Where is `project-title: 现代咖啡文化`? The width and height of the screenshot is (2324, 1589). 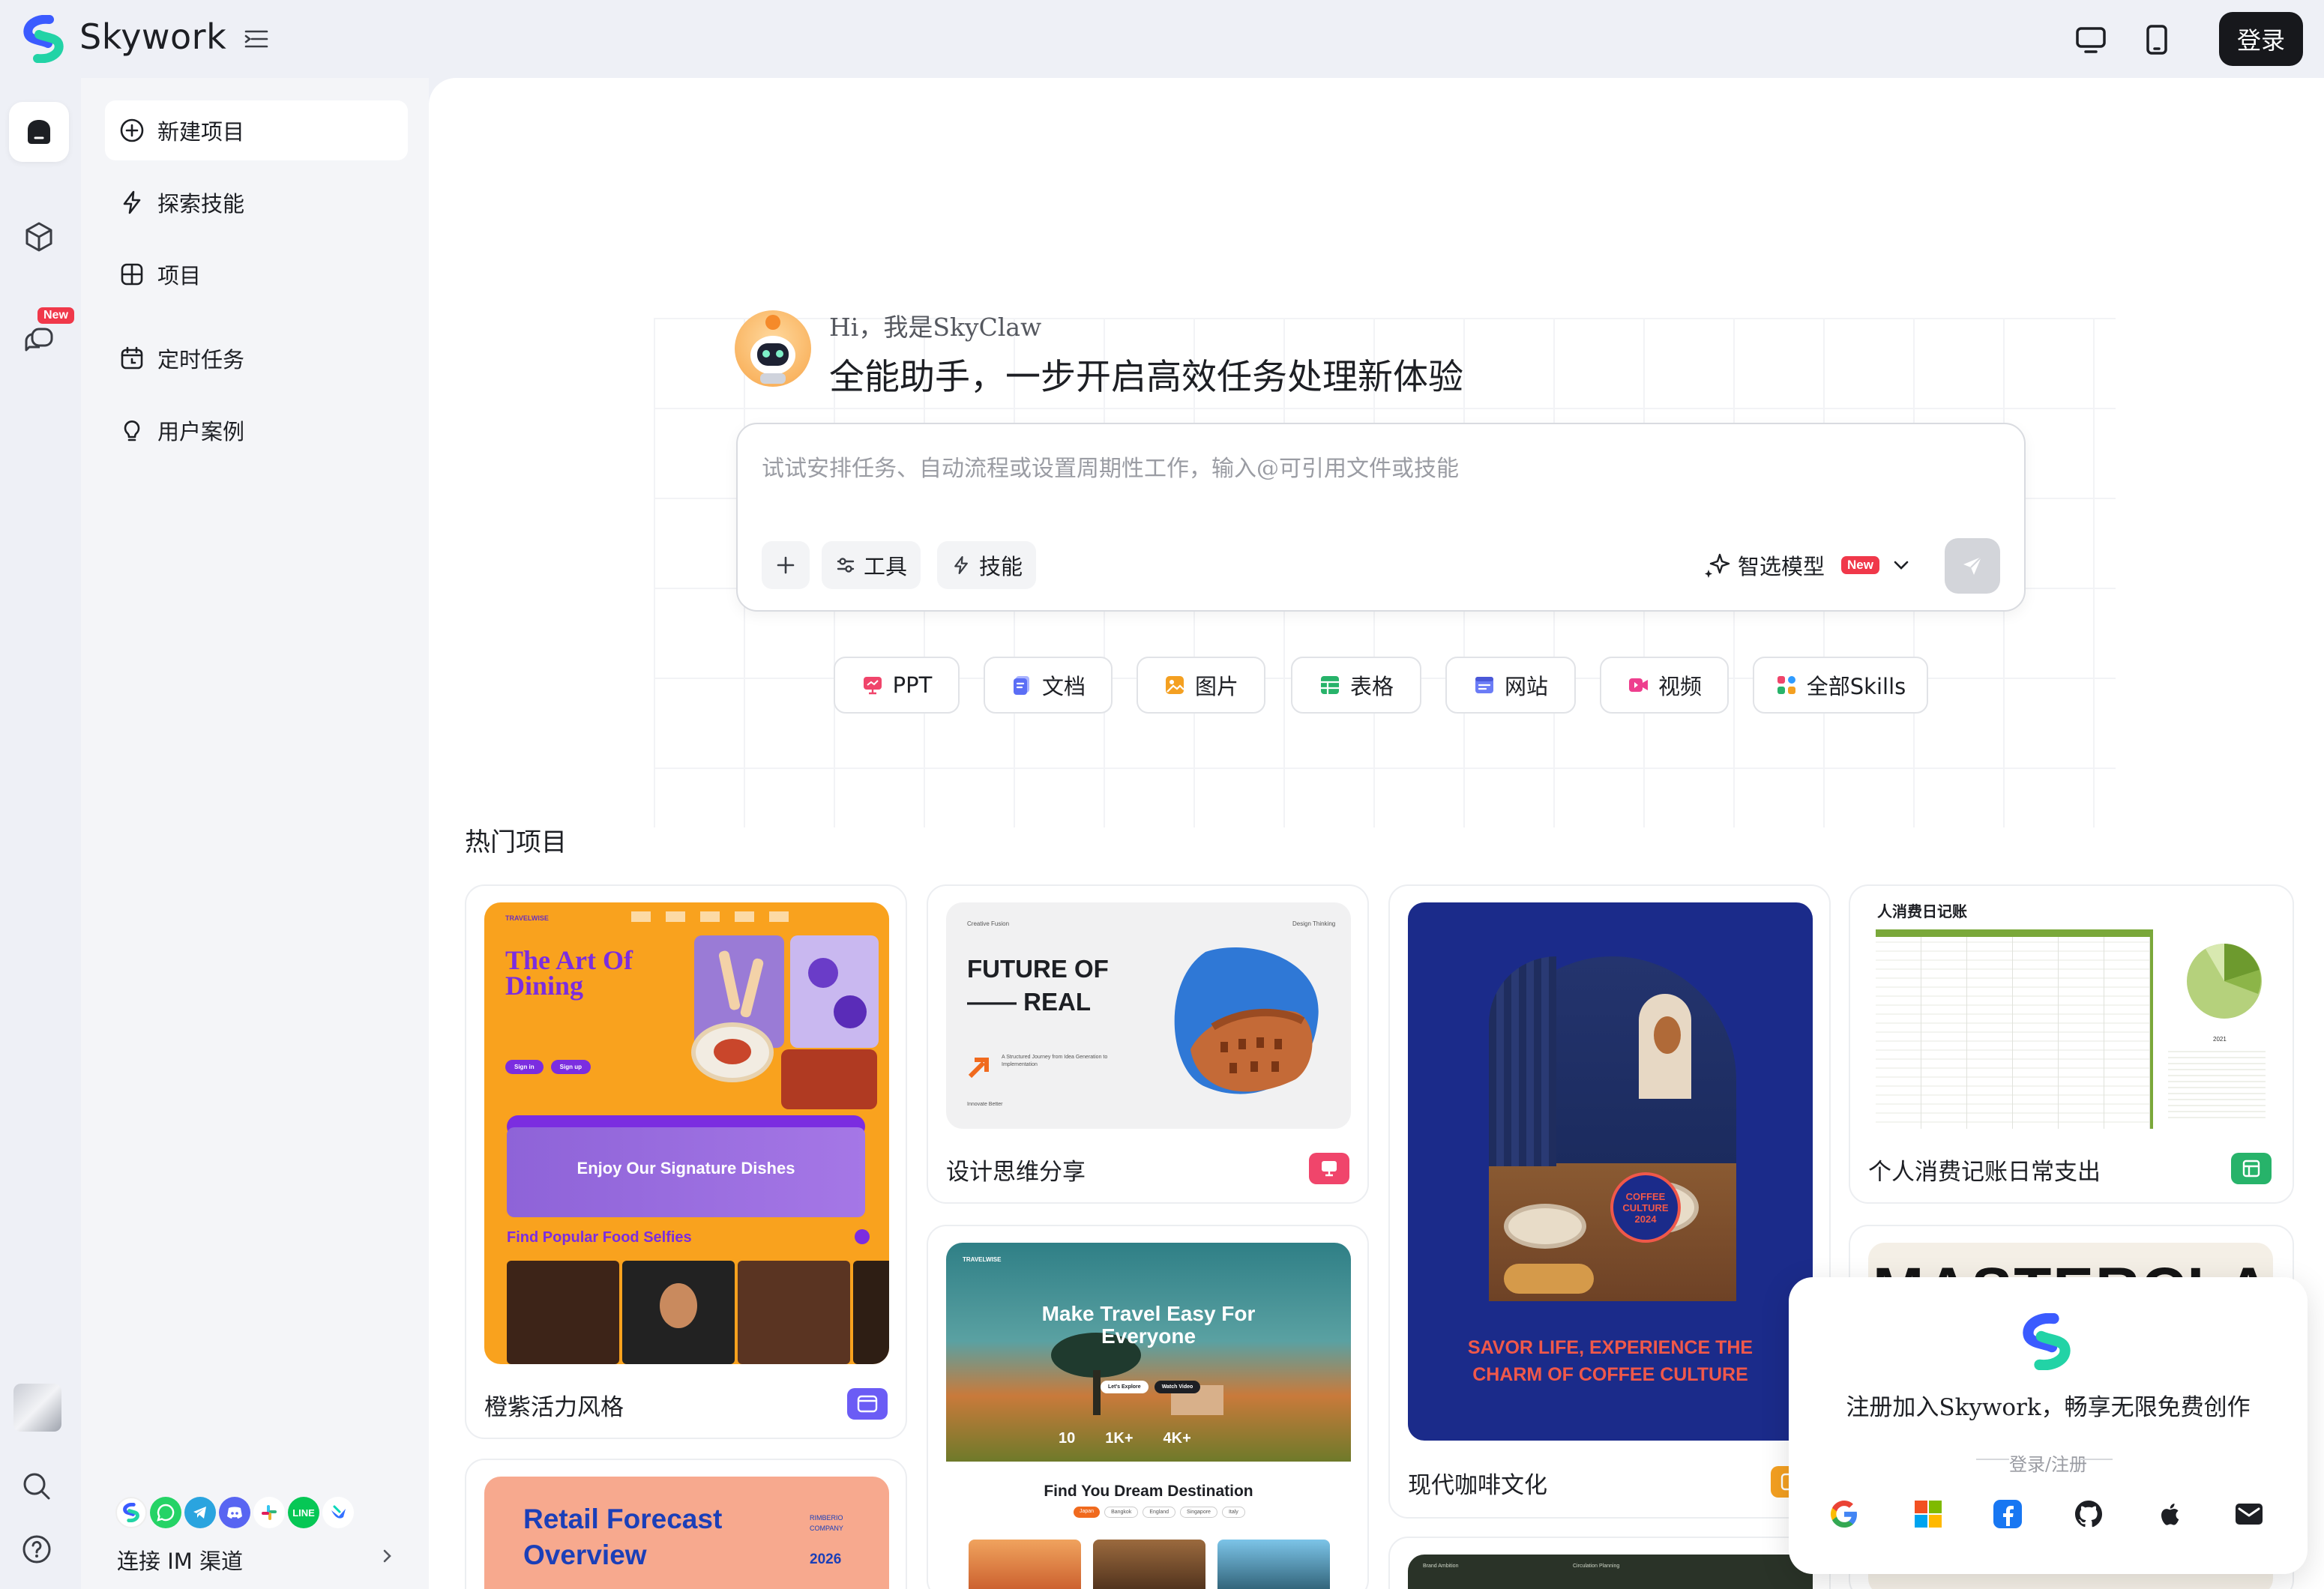
project-title: 现代咖啡文化 is located at coordinates (1477, 1485).